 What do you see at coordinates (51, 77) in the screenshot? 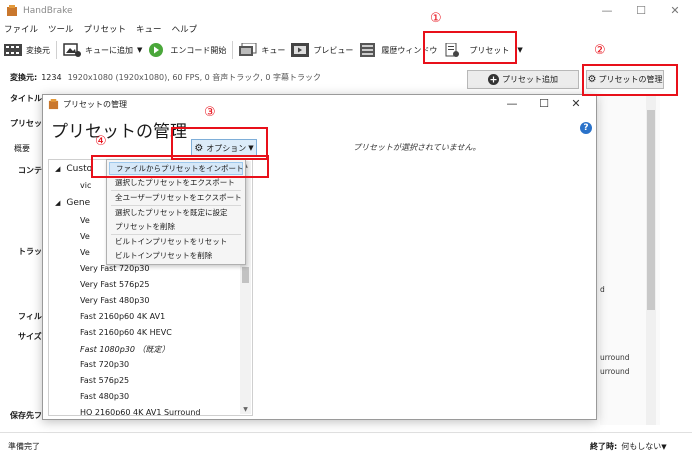
I see `source-name: 1234` at bounding box center [51, 77].